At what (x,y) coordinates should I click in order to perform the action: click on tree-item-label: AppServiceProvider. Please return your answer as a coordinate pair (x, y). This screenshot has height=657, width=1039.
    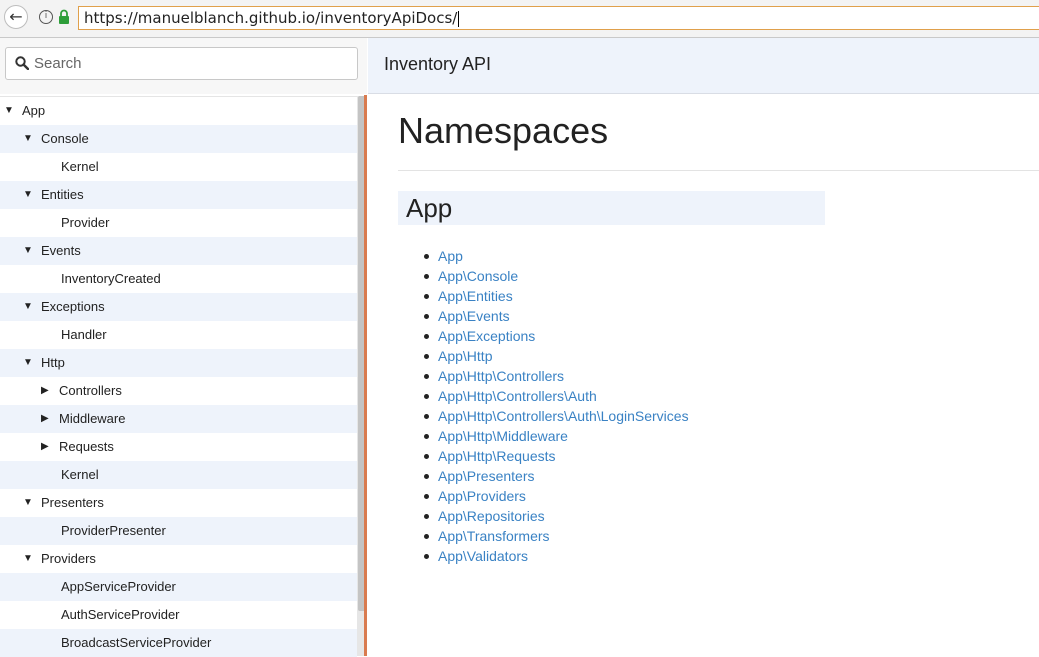
    Looking at the image, I should click on (118, 586).